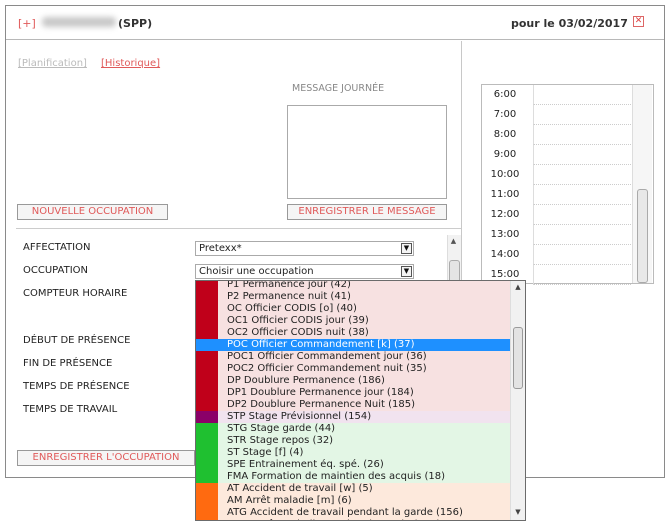 This screenshot has height=528, width=671. What do you see at coordinates (300, 488) in the screenshot?
I see `option-label: AT Accident de travail [w] (5)` at bounding box center [300, 488].